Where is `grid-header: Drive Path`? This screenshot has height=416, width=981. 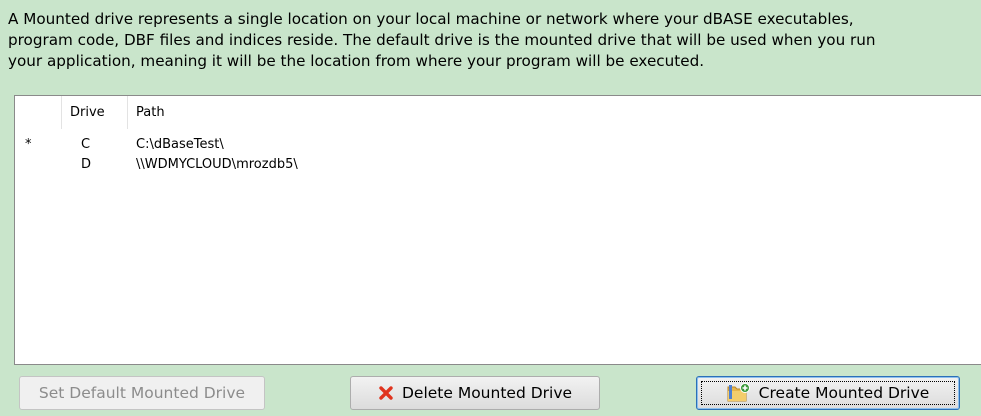 grid-header: Drive Path is located at coordinates (498, 112).